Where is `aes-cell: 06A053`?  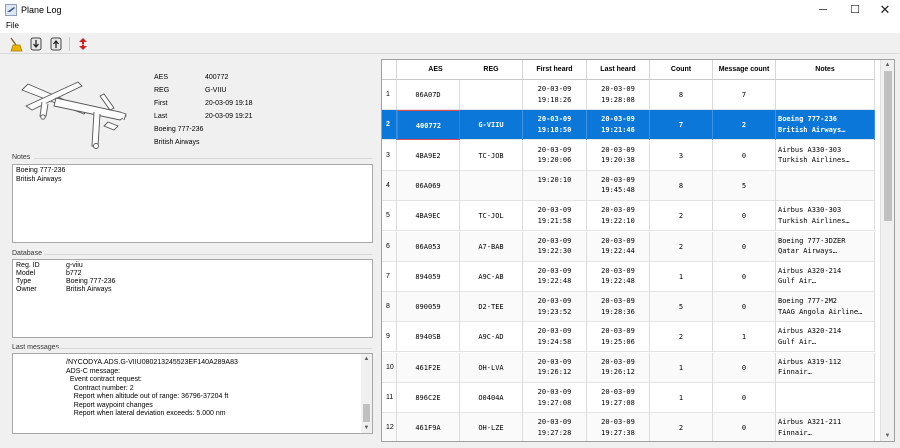 aes-cell: 06A053 is located at coordinates (428, 246).